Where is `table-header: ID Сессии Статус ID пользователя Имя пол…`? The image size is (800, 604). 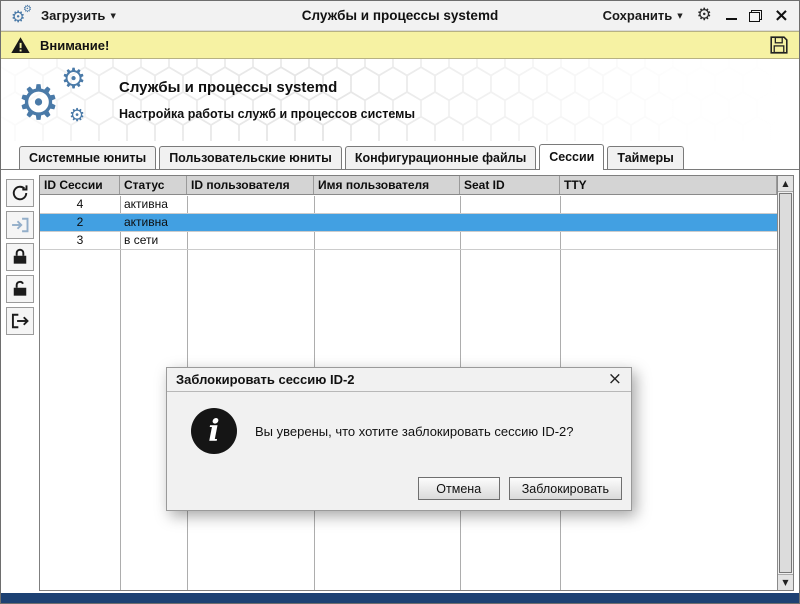 table-header: ID Сессии Статус ID пользователя Имя пол… is located at coordinates (408, 185).